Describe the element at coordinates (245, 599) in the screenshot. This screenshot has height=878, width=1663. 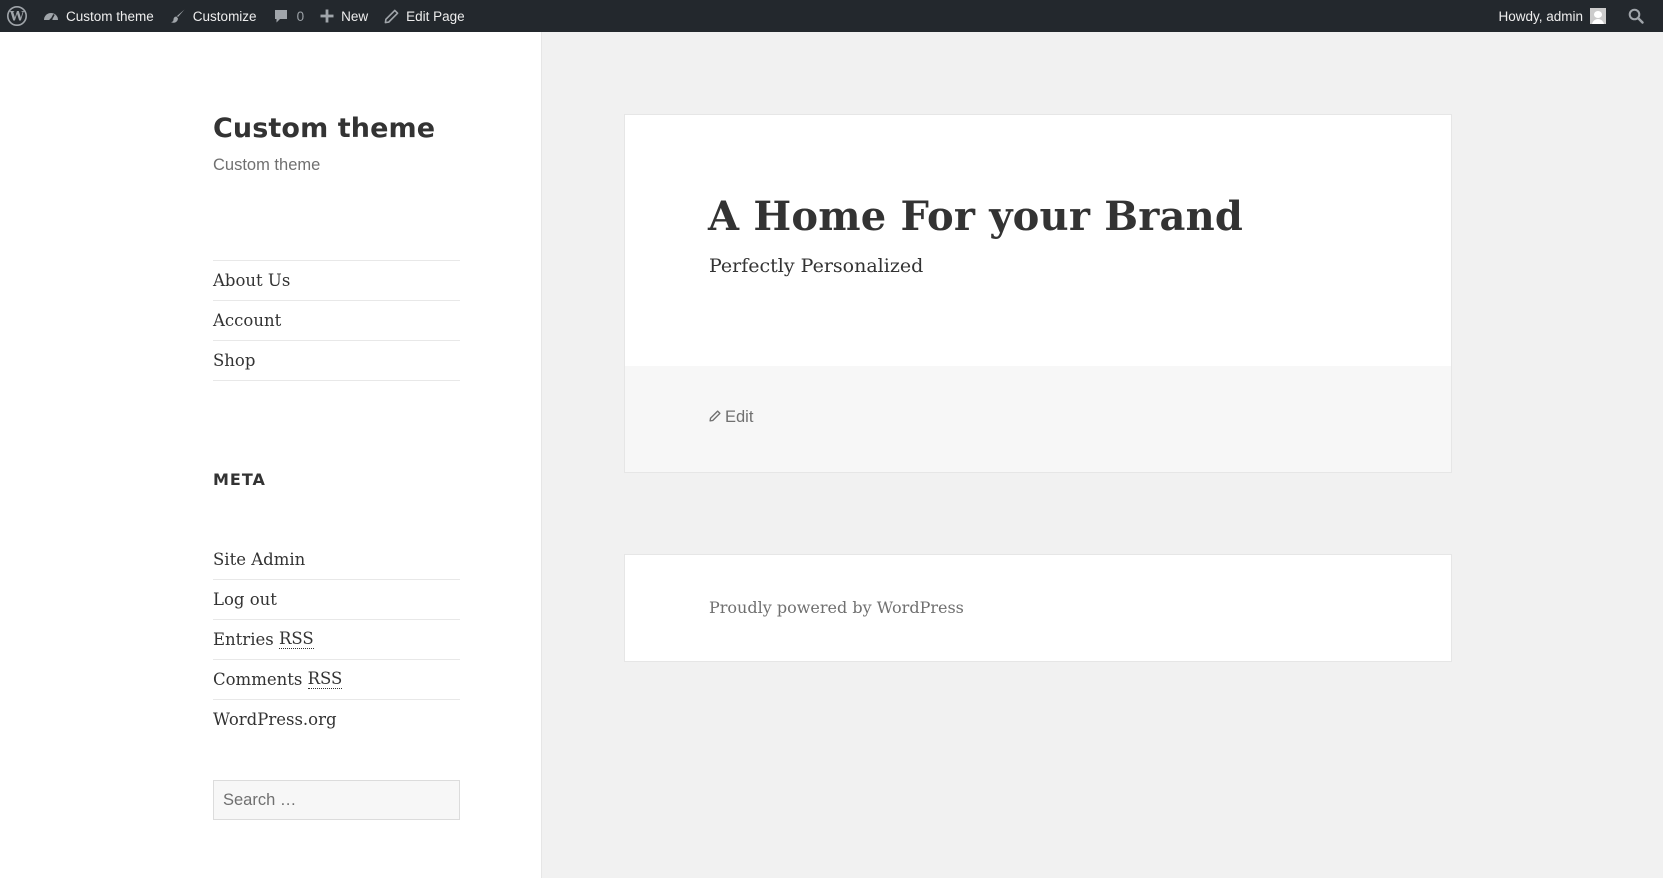
I see `meta-item-label: Log out` at that location.